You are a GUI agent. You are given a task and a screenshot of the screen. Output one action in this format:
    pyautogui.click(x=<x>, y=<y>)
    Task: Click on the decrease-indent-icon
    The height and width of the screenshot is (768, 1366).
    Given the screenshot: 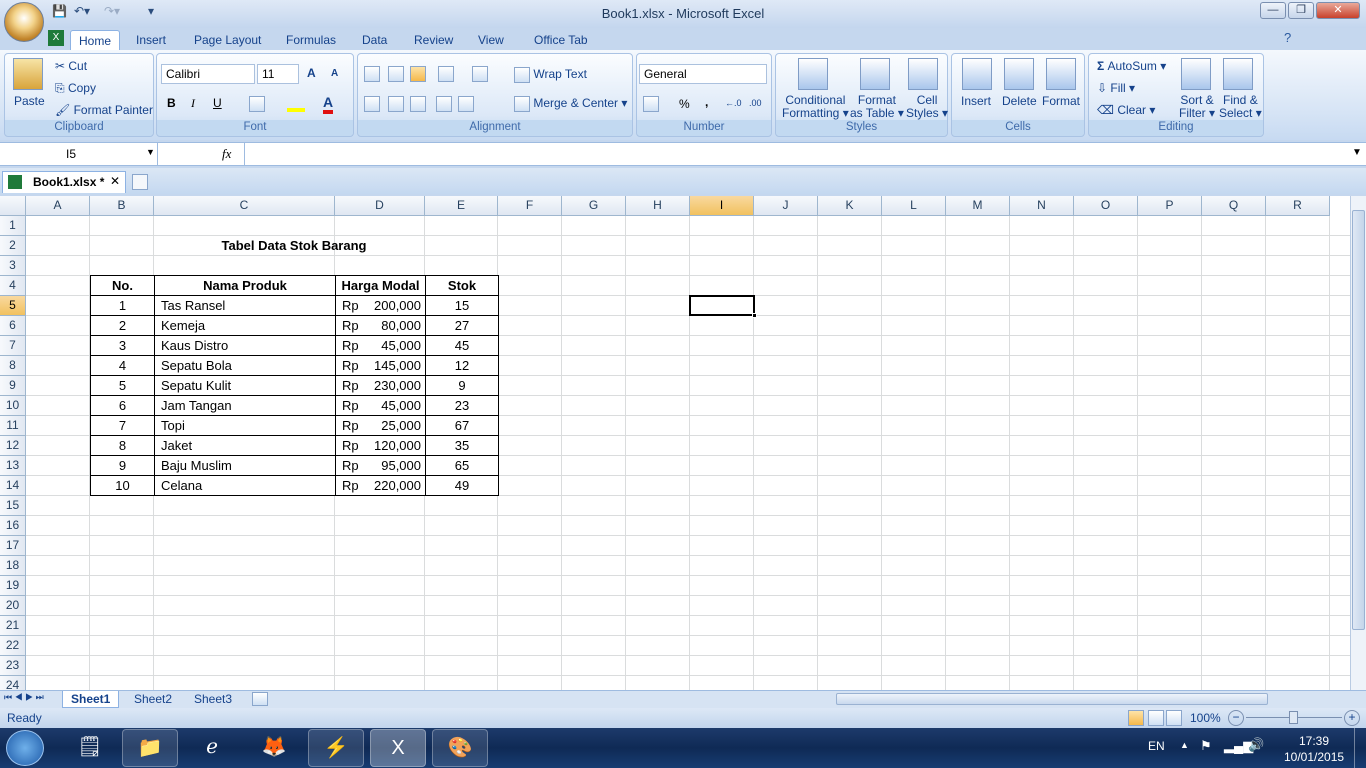 What is the action you would take?
    pyautogui.click(x=444, y=104)
    